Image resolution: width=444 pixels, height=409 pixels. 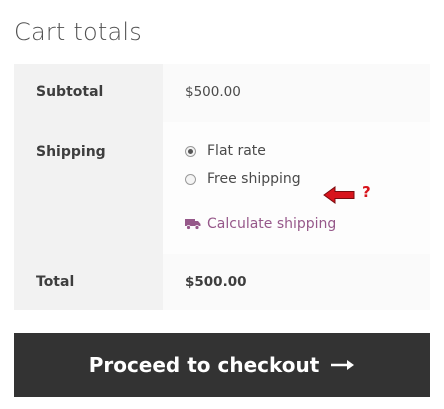 I want to click on subtotal-label: Subtotal, so click(x=70, y=92).